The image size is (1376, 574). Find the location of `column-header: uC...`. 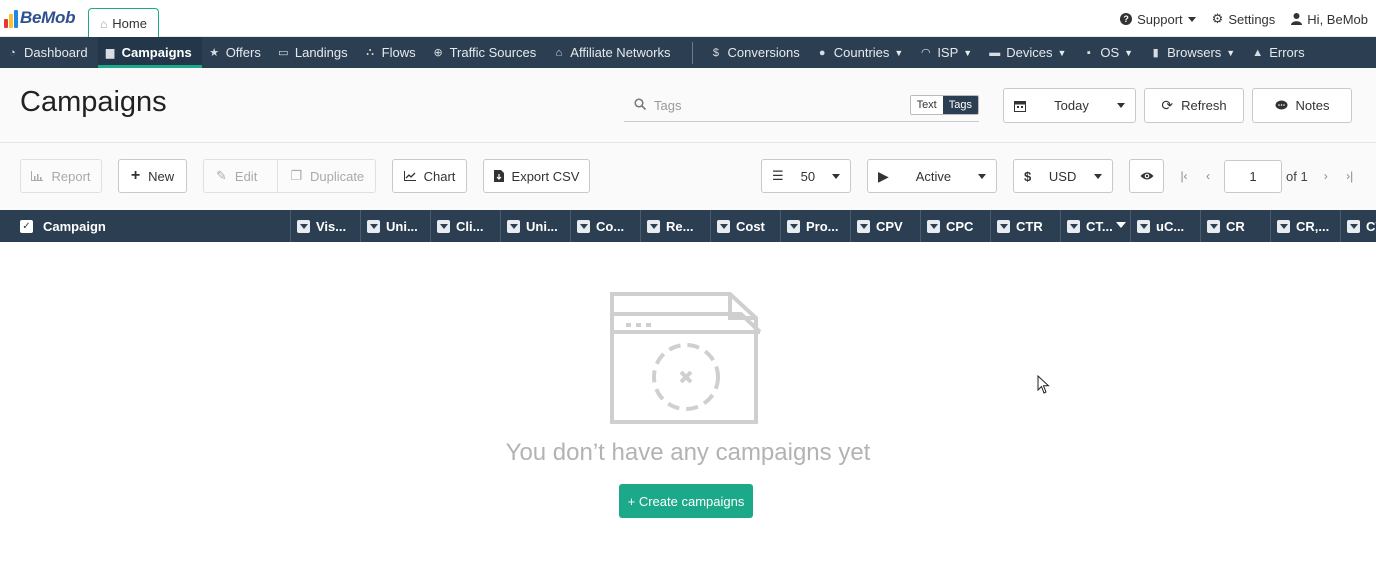

column-header: uC... is located at coordinates (1166, 226).